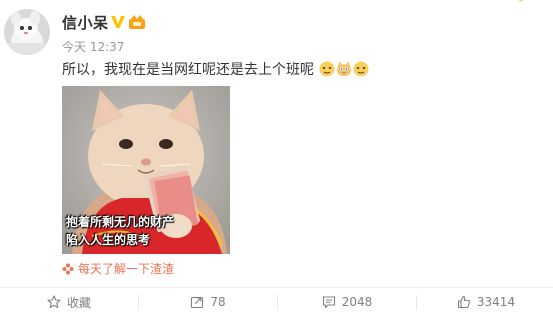  What do you see at coordinates (137, 22) in the screenshot?
I see `vip-level-icon` at bounding box center [137, 22].